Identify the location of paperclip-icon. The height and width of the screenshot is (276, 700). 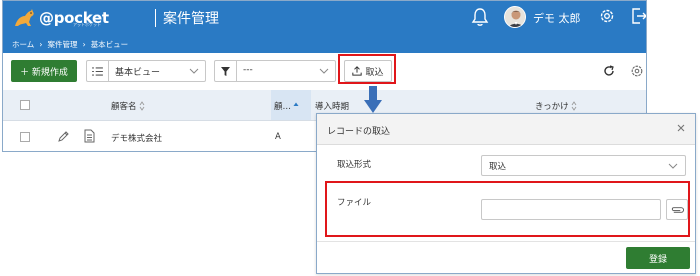
(677, 209).